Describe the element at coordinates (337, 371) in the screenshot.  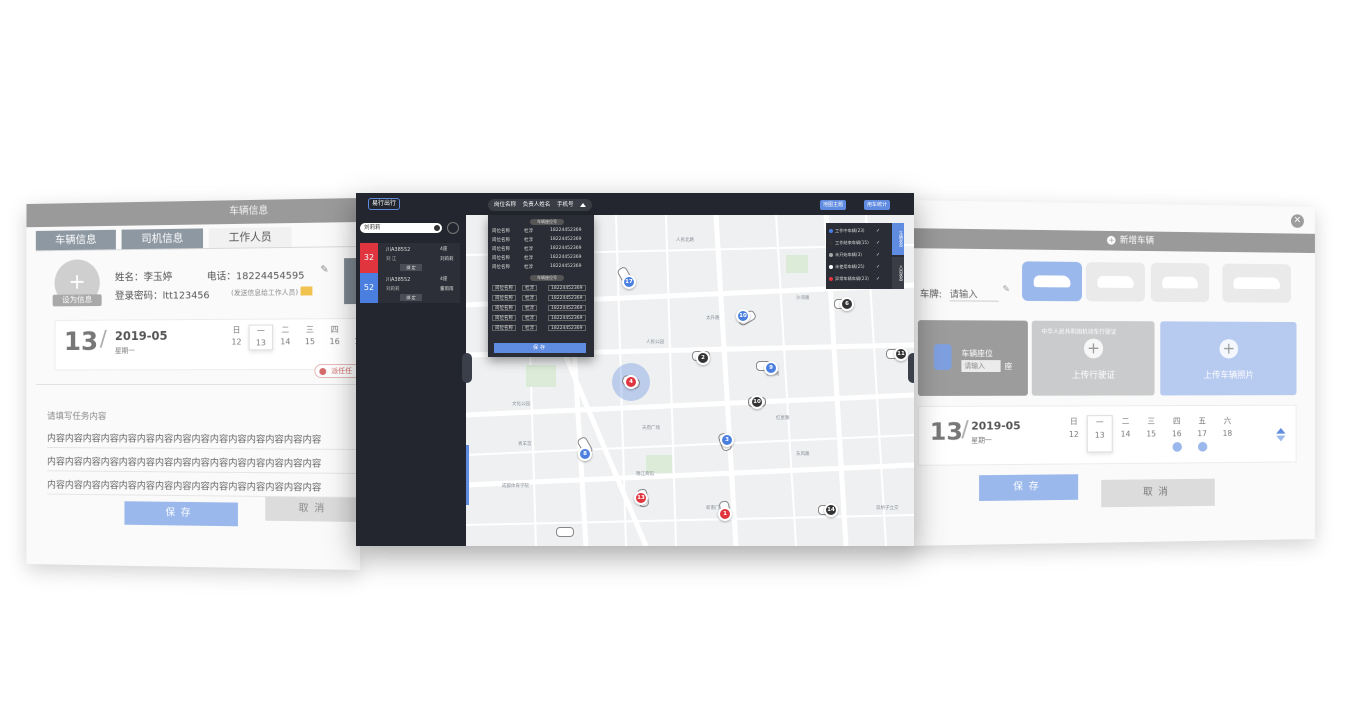
I see `dispatch-tag: 派任任` at that location.